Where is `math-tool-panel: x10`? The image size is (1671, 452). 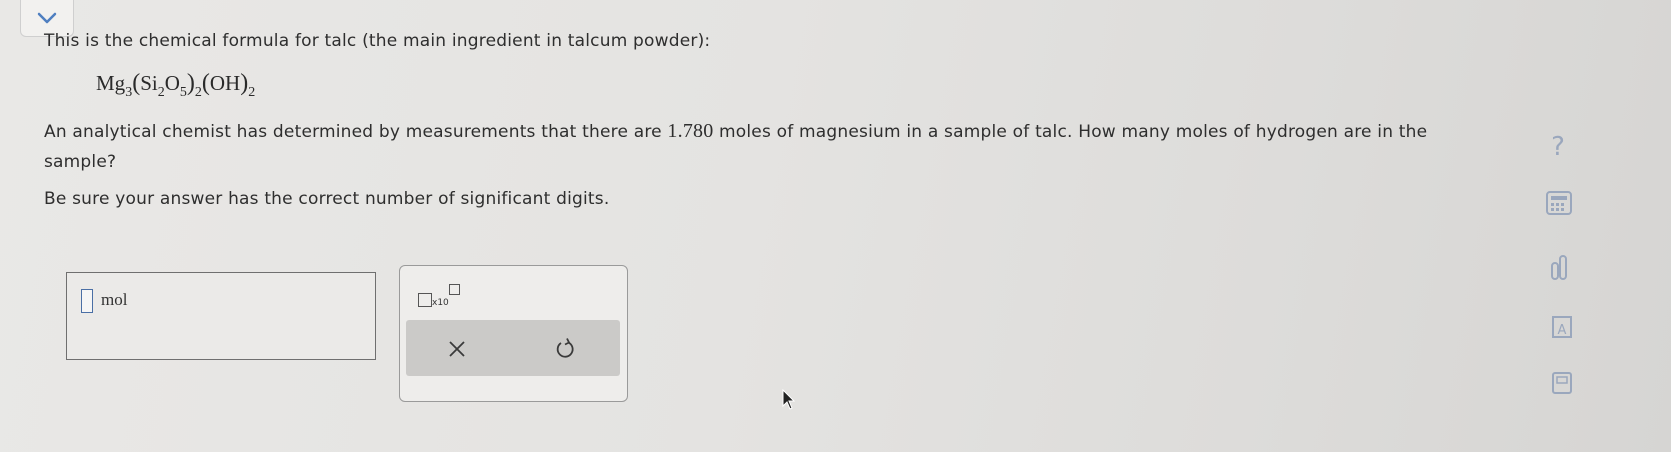
math-tool-panel: x10 is located at coordinates (513, 333).